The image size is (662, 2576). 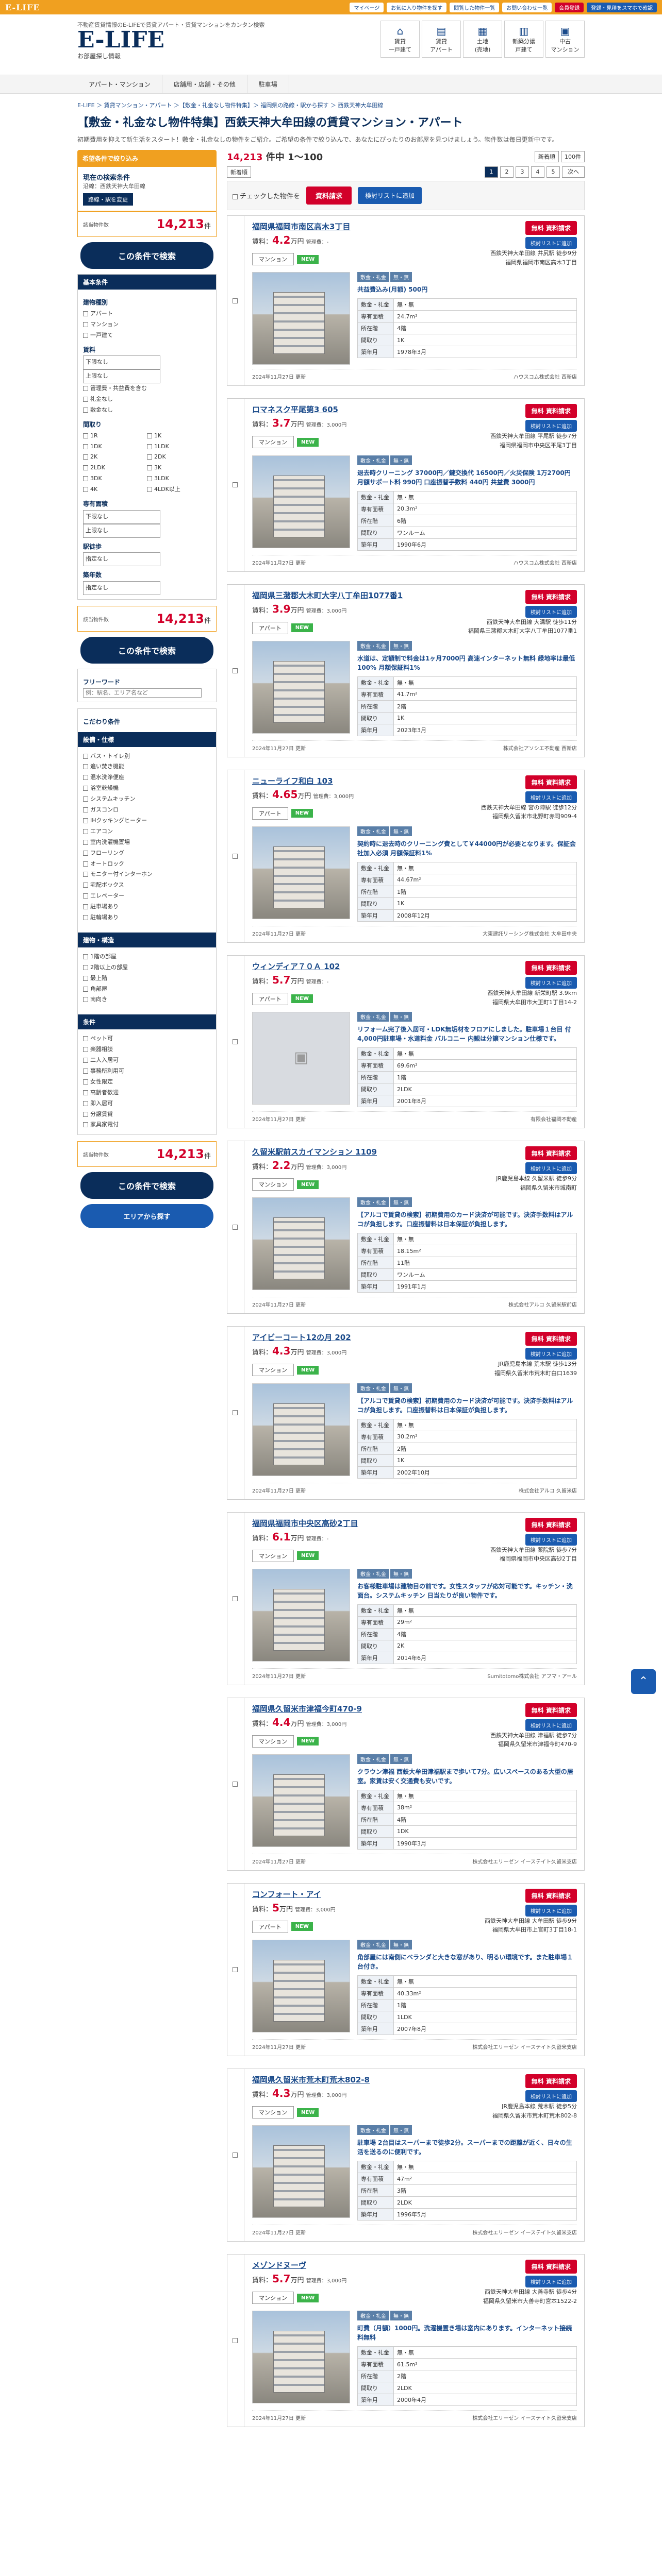 What do you see at coordinates (115, 447) in the screenshot?
I see `madori-option: 1DK` at bounding box center [115, 447].